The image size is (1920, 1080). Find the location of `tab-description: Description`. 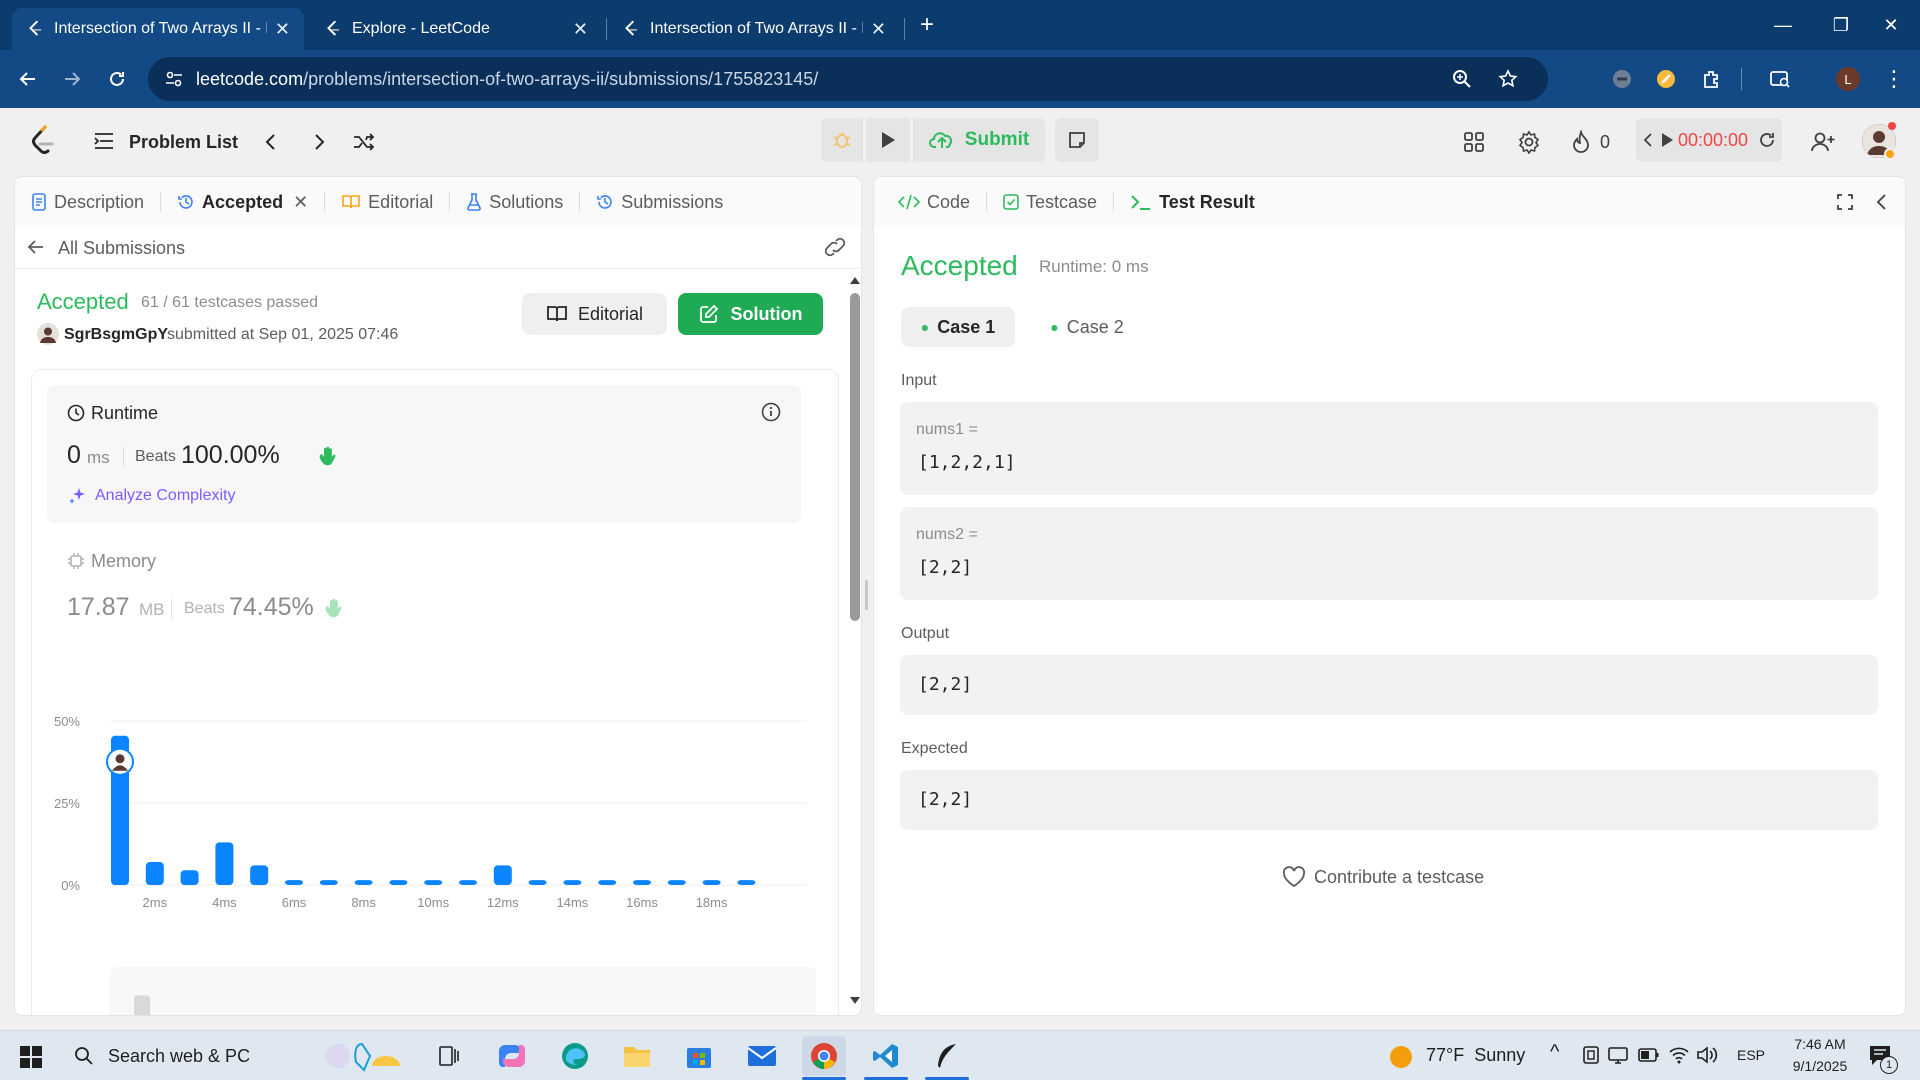

tab-description: Description is located at coordinates (87, 202).